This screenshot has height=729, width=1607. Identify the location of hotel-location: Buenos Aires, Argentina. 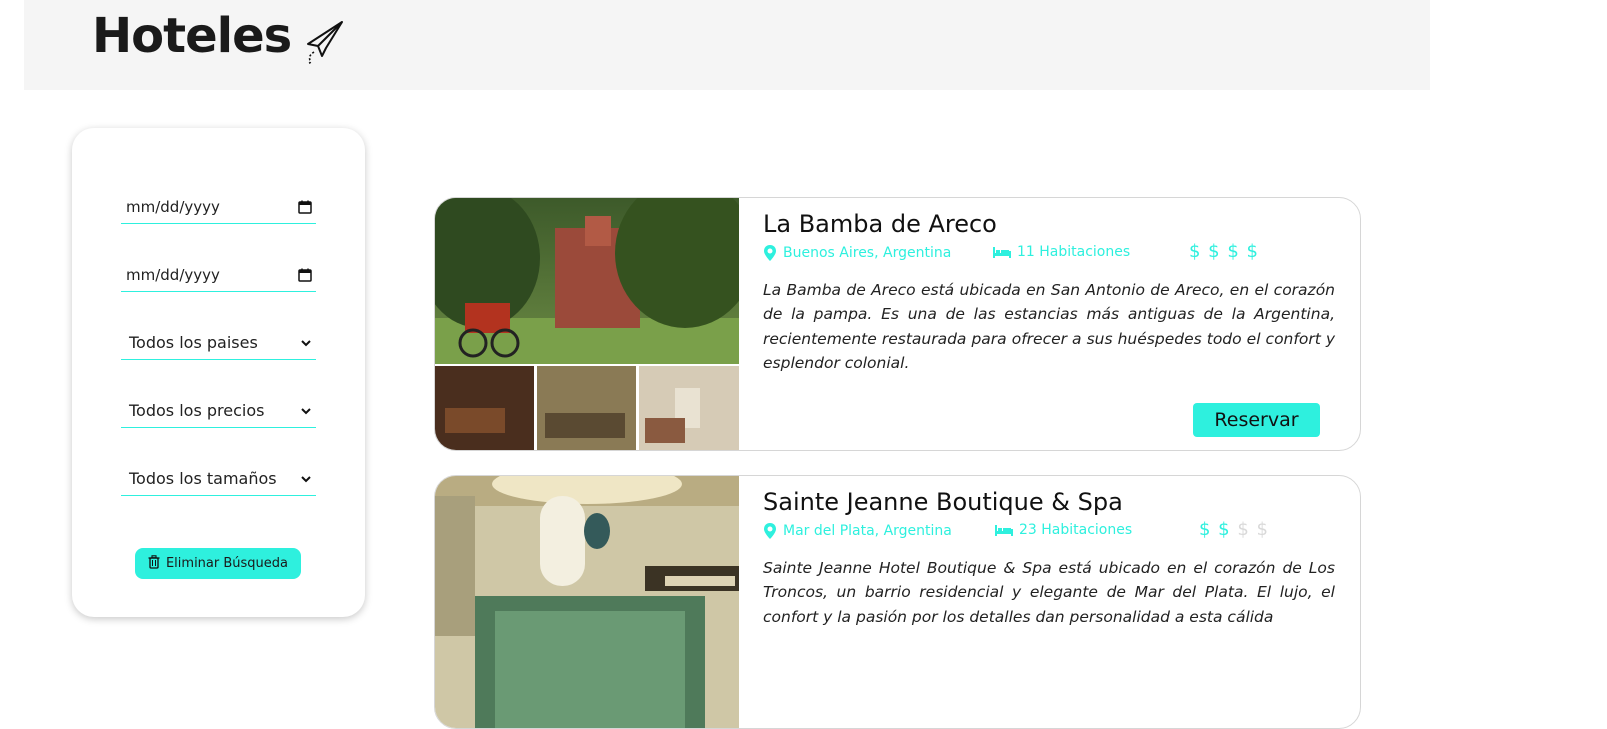
(857, 253).